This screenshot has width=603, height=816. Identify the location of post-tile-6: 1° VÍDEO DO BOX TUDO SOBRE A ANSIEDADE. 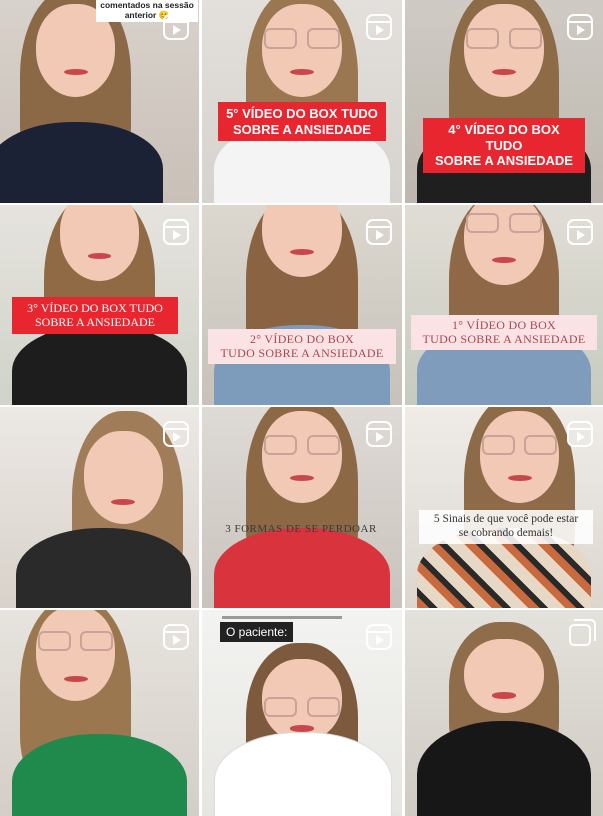
(504, 305).